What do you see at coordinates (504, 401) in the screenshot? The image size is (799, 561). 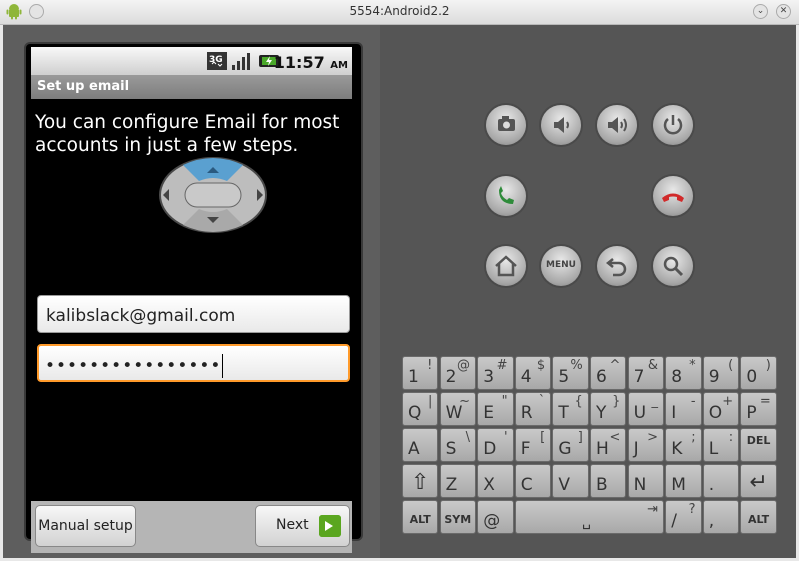 I see `key-alt-label: "` at bounding box center [504, 401].